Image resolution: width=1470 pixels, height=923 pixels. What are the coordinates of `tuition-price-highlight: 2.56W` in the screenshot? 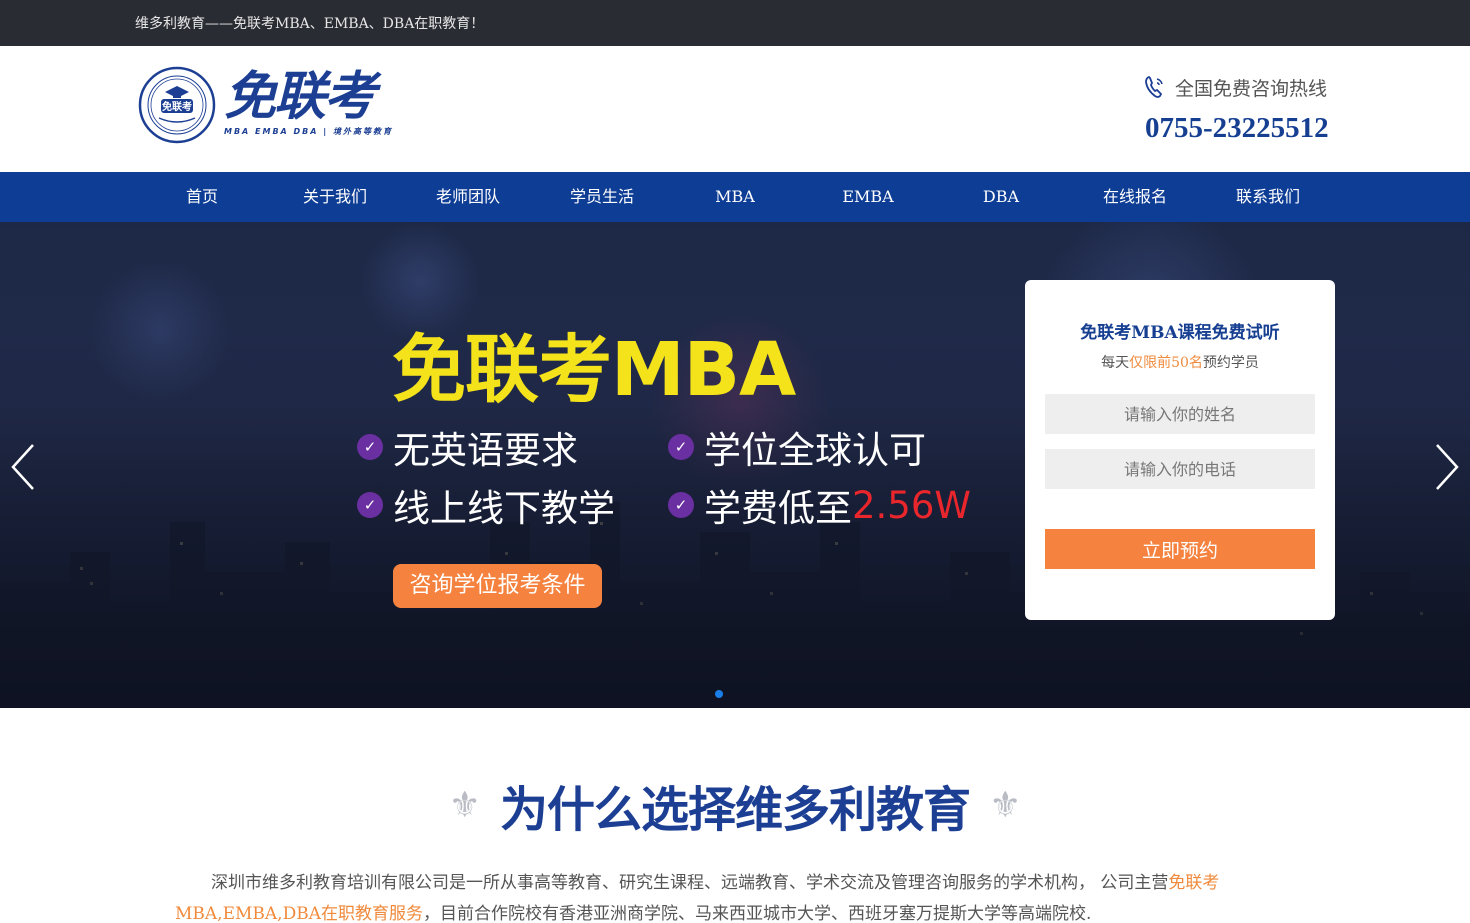 It's located at (911, 505).